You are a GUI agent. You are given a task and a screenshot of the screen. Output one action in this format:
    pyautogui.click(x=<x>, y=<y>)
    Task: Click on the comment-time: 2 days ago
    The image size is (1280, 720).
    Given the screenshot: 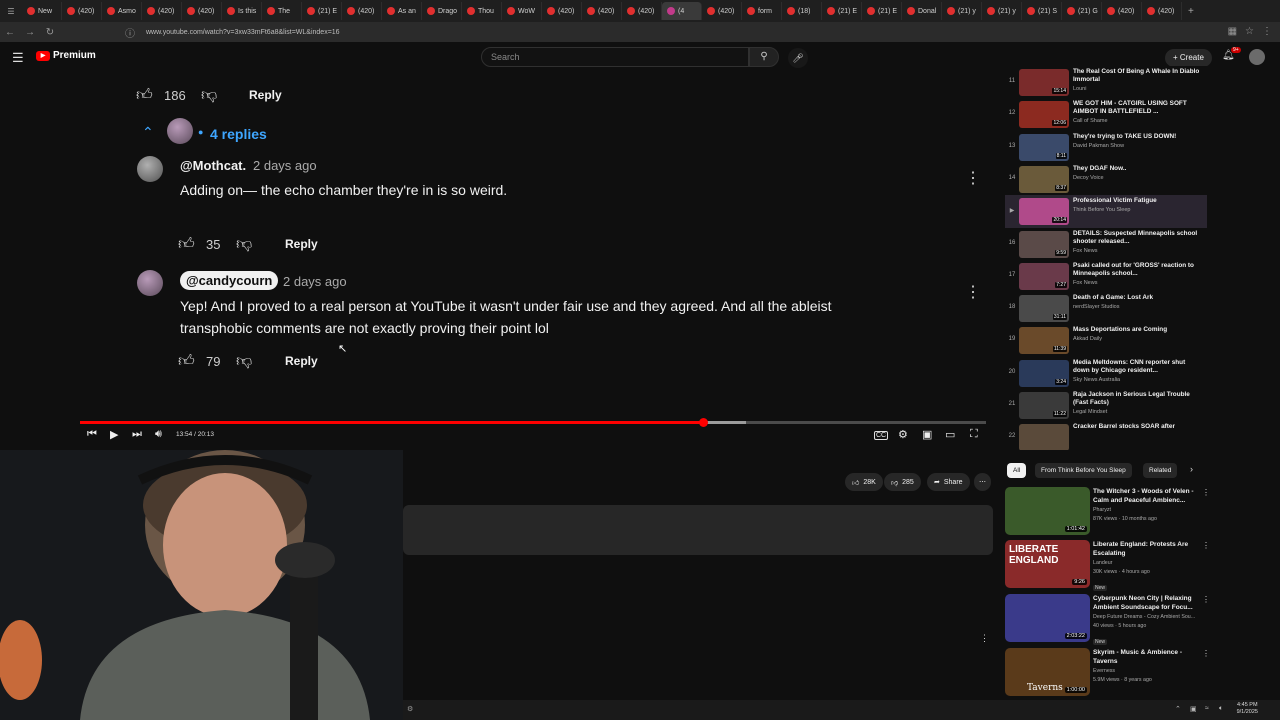 What is the action you would take?
    pyautogui.click(x=285, y=165)
    